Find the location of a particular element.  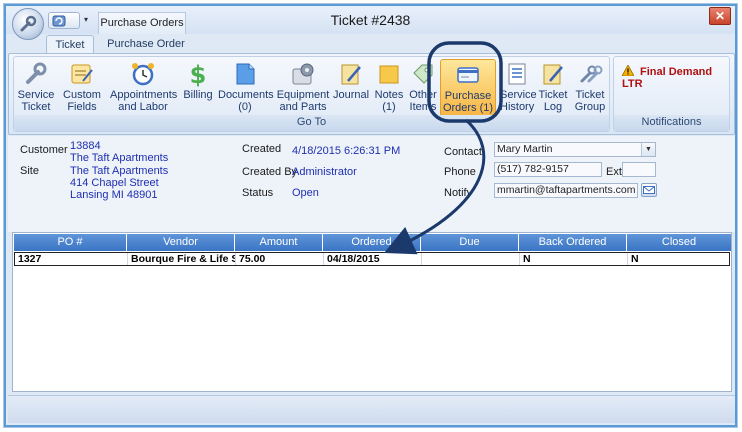

other-items-label-1: Other is located at coordinates (423, 95).